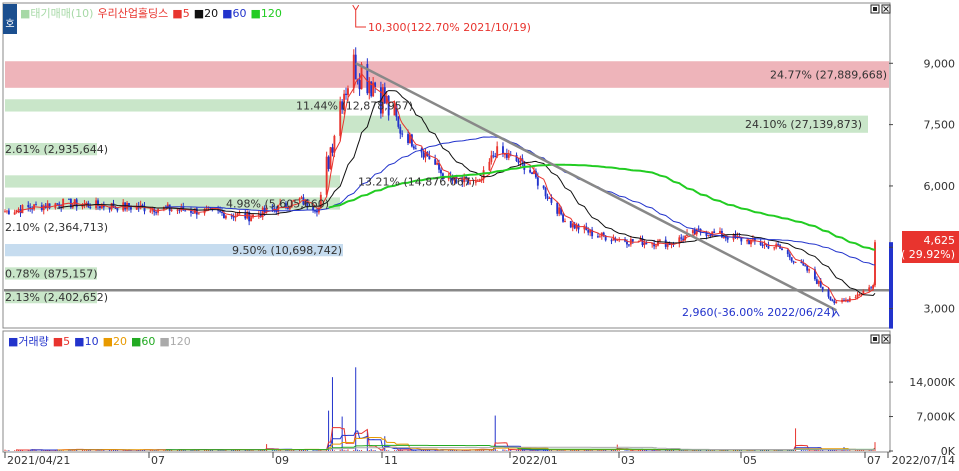 This screenshot has width=959, height=471. Describe the element at coordinates (875, 339) in the screenshot. I see `volume-maximize-icon-inner` at that location.